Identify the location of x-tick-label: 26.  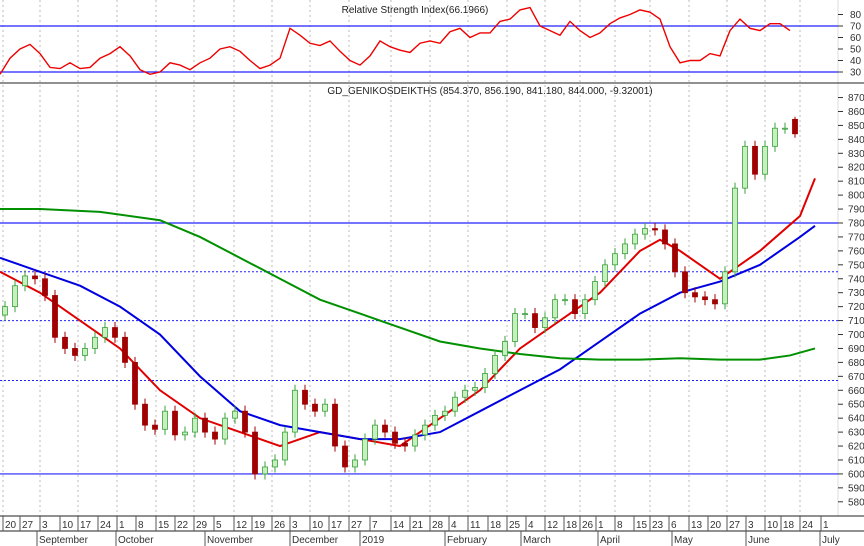
(588, 525).